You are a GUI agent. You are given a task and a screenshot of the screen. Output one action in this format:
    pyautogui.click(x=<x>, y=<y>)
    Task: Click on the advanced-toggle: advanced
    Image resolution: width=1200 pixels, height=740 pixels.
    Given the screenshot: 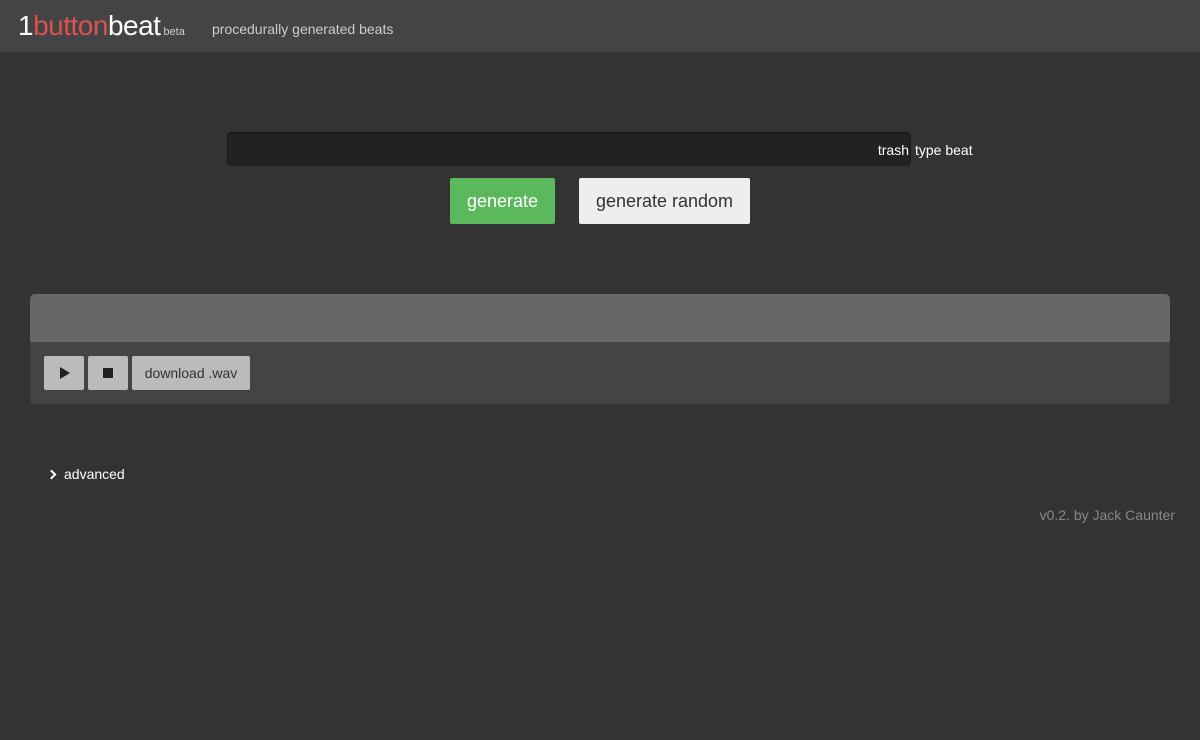 What is the action you would take?
    pyautogui.click(x=85, y=474)
    